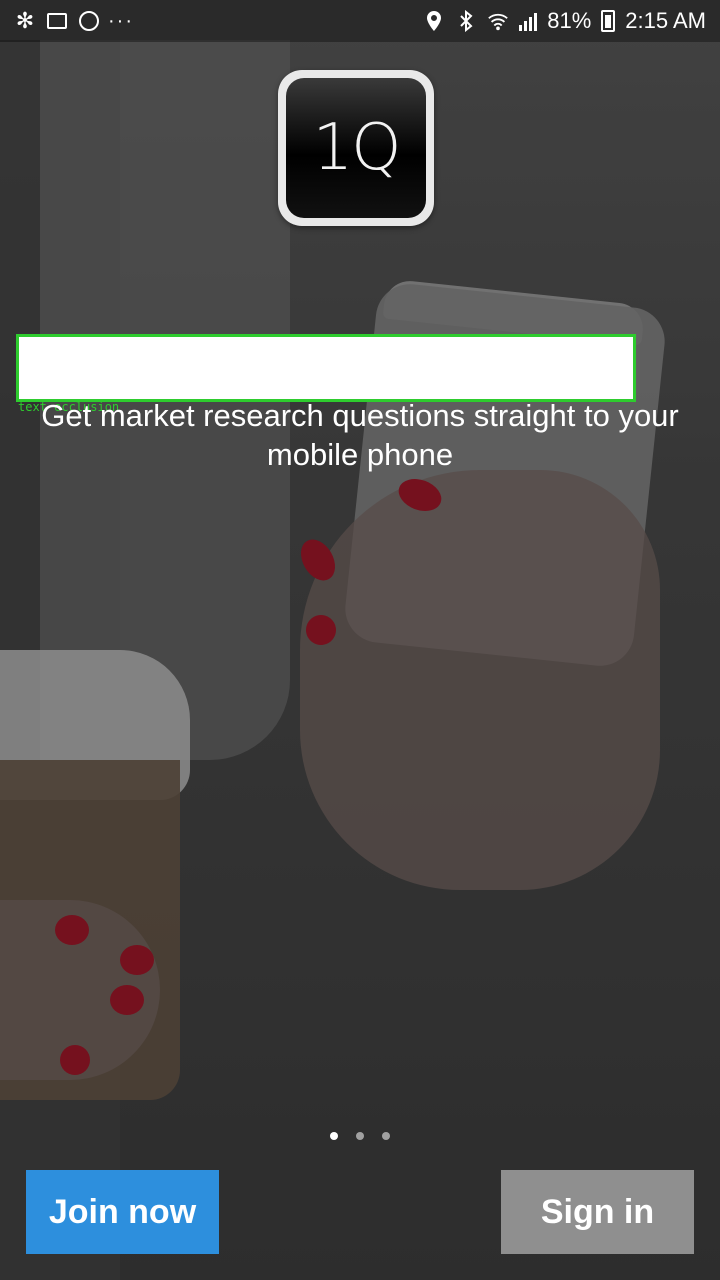  Describe the element at coordinates (569, 20) in the screenshot. I see `battery-percent: 81%` at that location.